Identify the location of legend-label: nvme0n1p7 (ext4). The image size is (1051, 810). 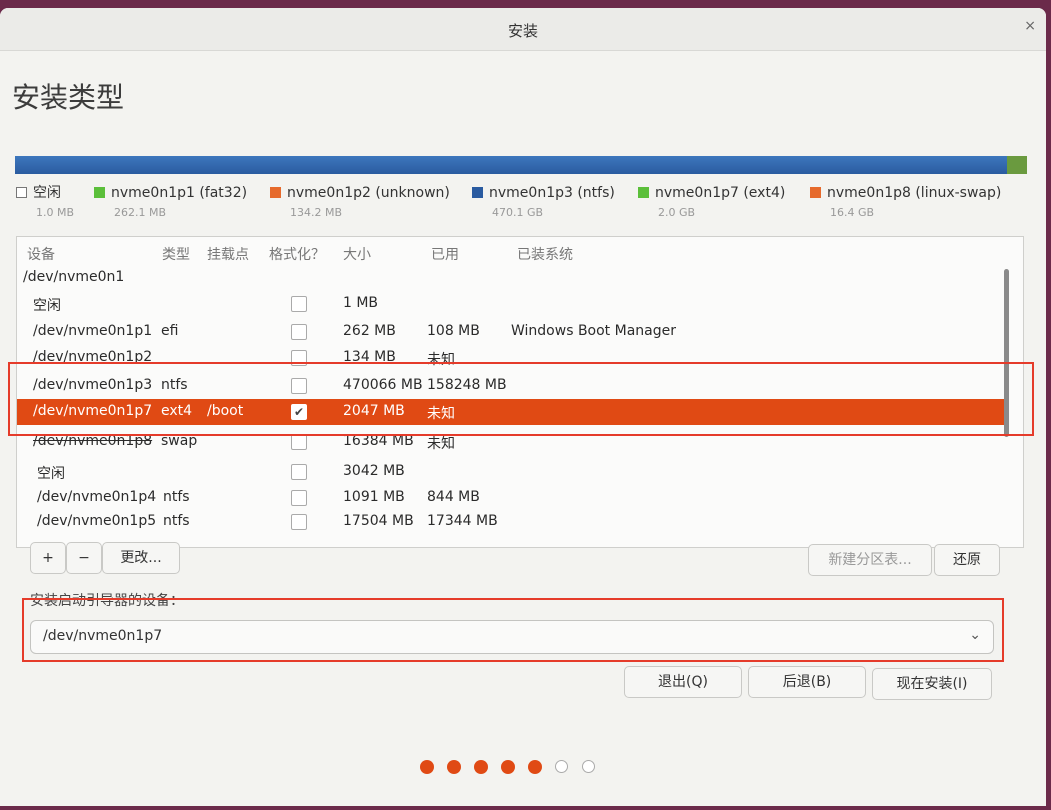
(720, 193).